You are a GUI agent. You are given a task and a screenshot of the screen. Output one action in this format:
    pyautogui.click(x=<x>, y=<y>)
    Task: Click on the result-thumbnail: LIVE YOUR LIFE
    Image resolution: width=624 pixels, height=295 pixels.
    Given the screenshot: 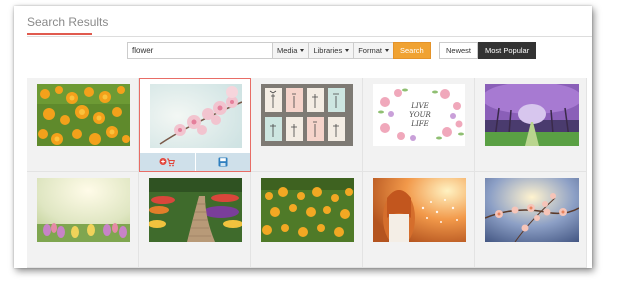 What is the action you would take?
    pyautogui.click(x=419, y=115)
    